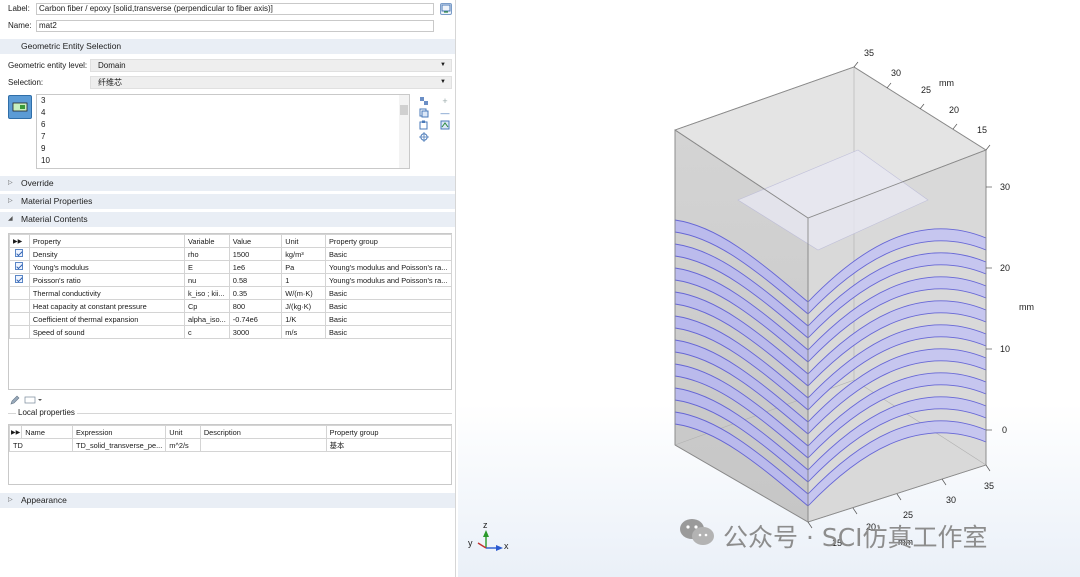  Describe the element at coordinates (26, 82) in the screenshot. I see `selection-label: Selection:` at that location.